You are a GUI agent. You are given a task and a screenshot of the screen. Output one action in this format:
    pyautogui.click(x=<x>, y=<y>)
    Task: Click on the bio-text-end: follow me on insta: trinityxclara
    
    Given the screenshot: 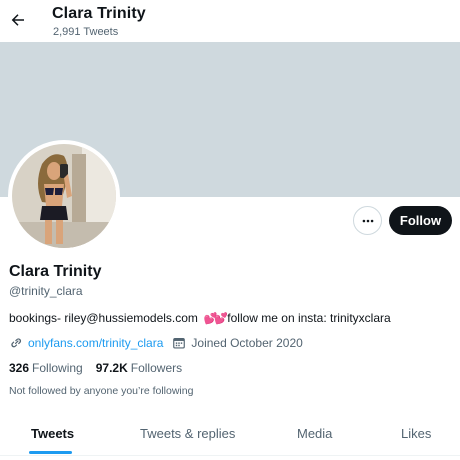 What is the action you would take?
    pyautogui.click(x=309, y=318)
    